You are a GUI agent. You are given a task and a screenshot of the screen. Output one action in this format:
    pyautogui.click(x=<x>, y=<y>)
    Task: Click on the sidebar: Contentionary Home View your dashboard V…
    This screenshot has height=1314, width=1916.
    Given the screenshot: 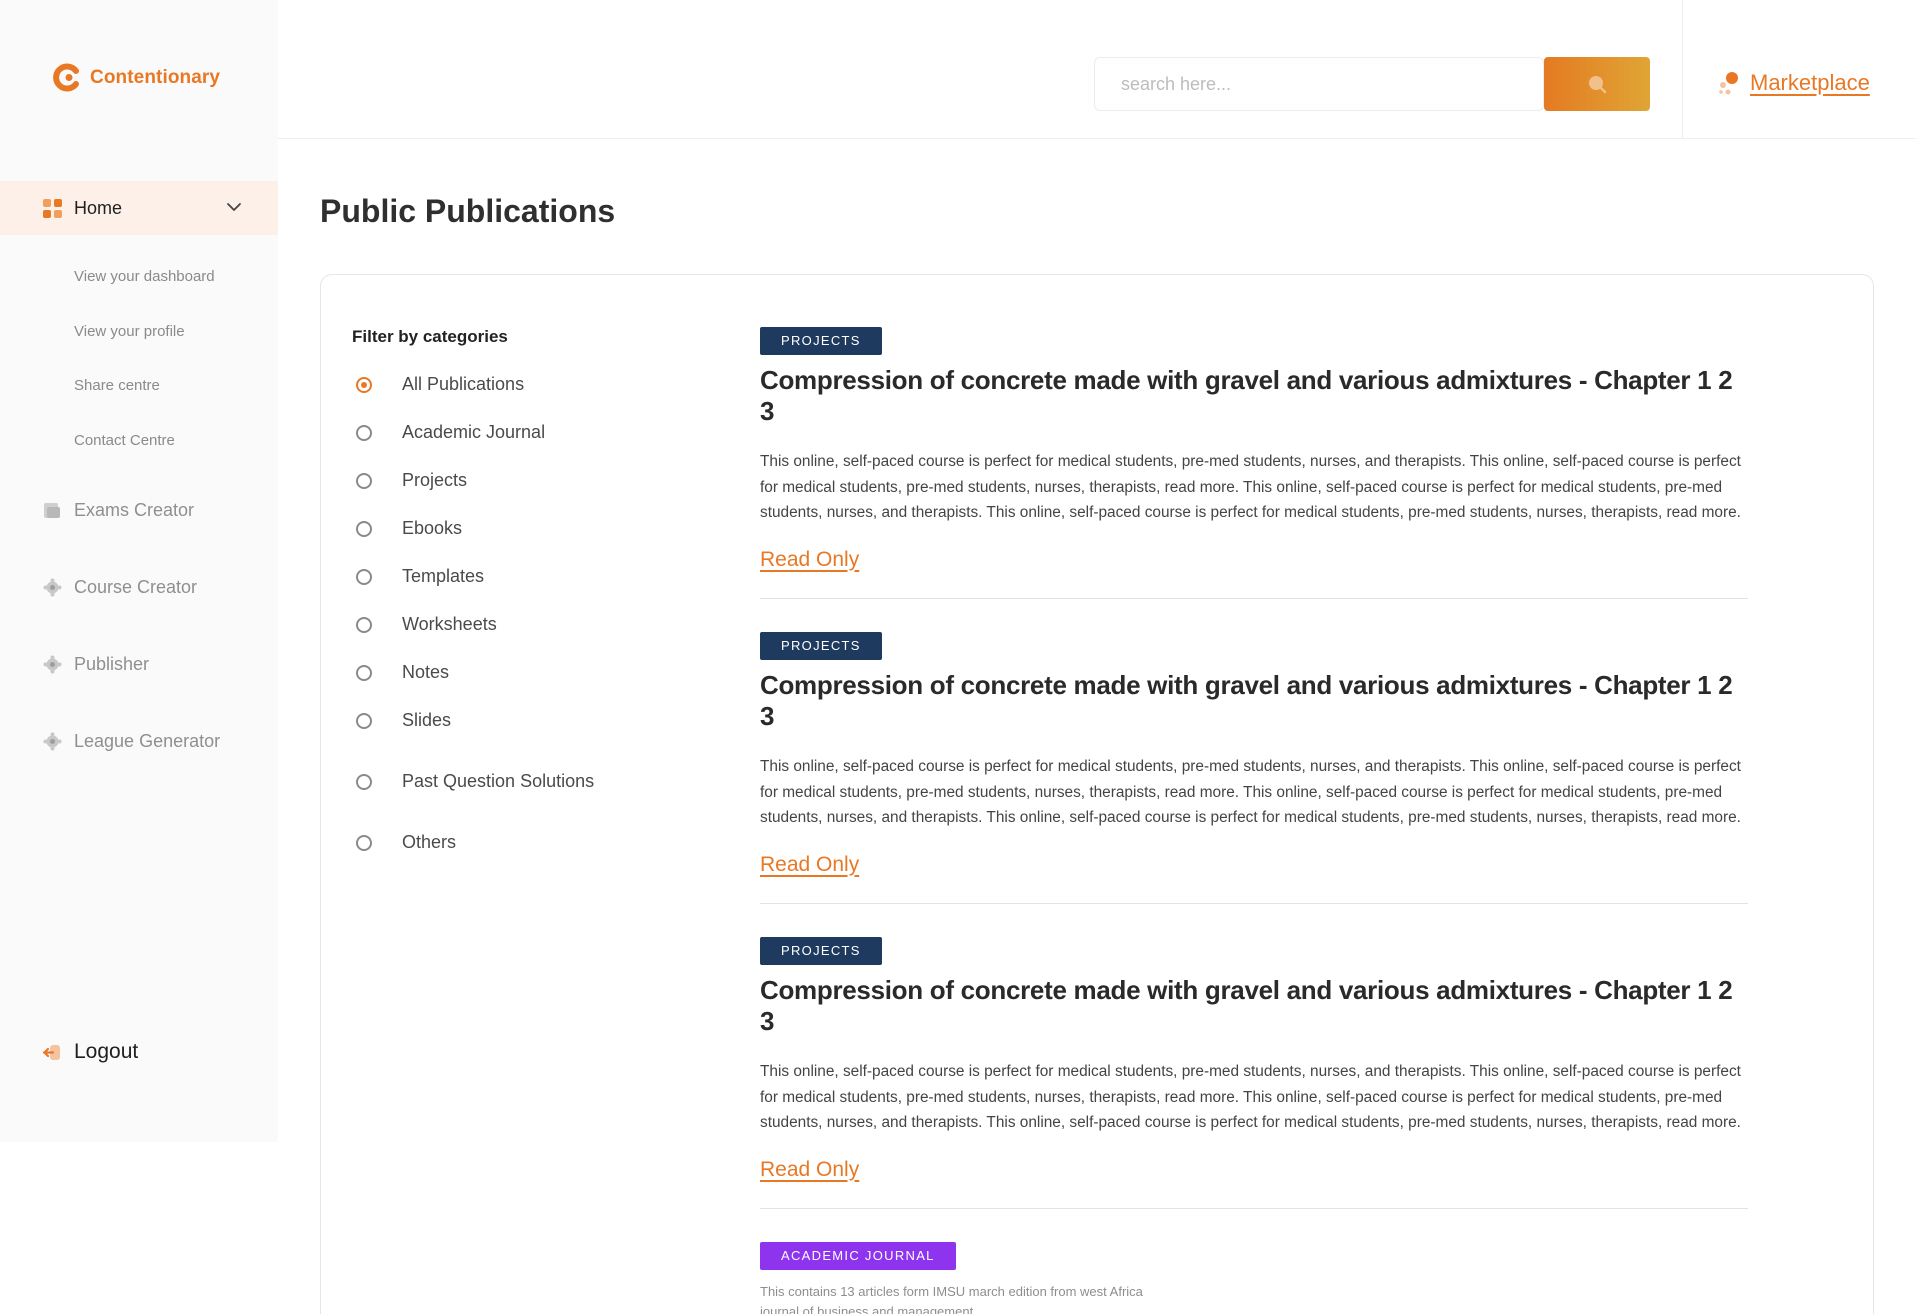 What is the action you would take?
    pyautogui.click(x=139, y=571)
    